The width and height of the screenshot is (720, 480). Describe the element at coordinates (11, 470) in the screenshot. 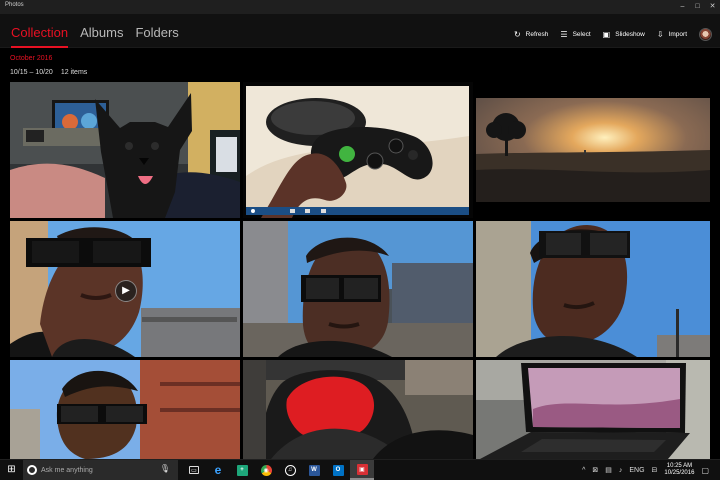

I see `start-icon: ⊞` at that location.